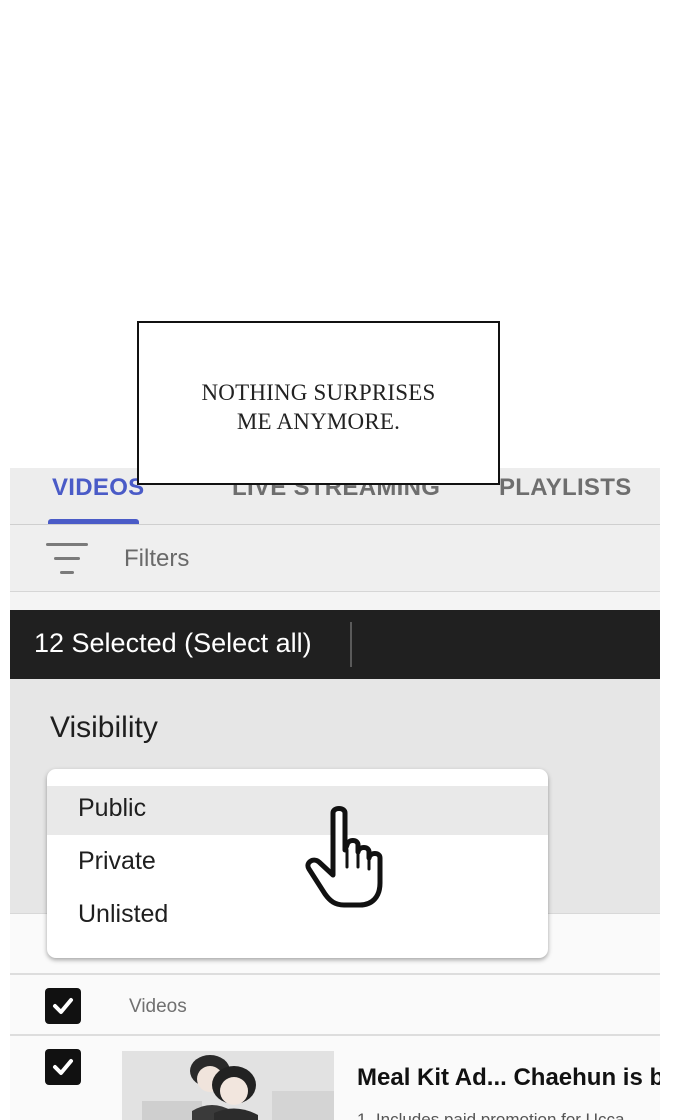  Describe the element at coordinates (335, 558) in the screenshot. I see `filters-bar: Filters` at that location.